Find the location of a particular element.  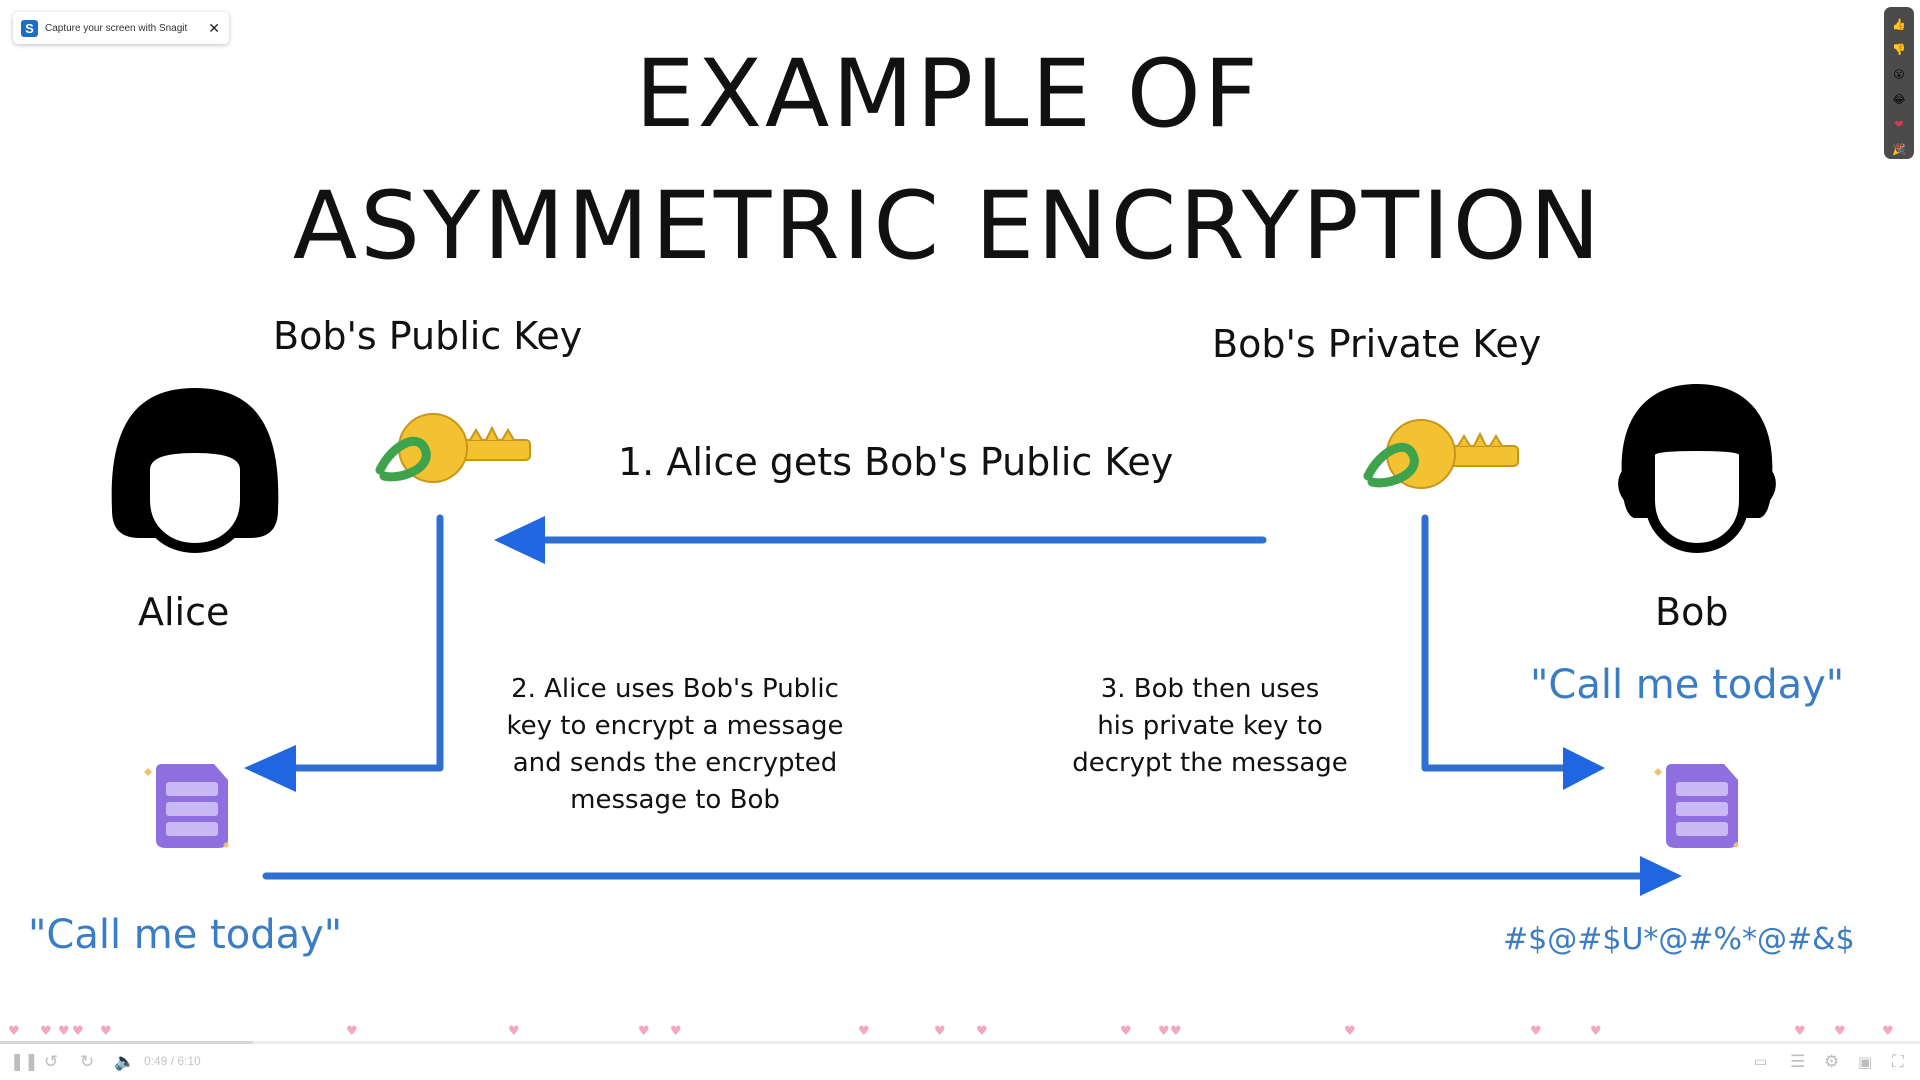

bob-document-icon is located at coordinates (1696, 806).